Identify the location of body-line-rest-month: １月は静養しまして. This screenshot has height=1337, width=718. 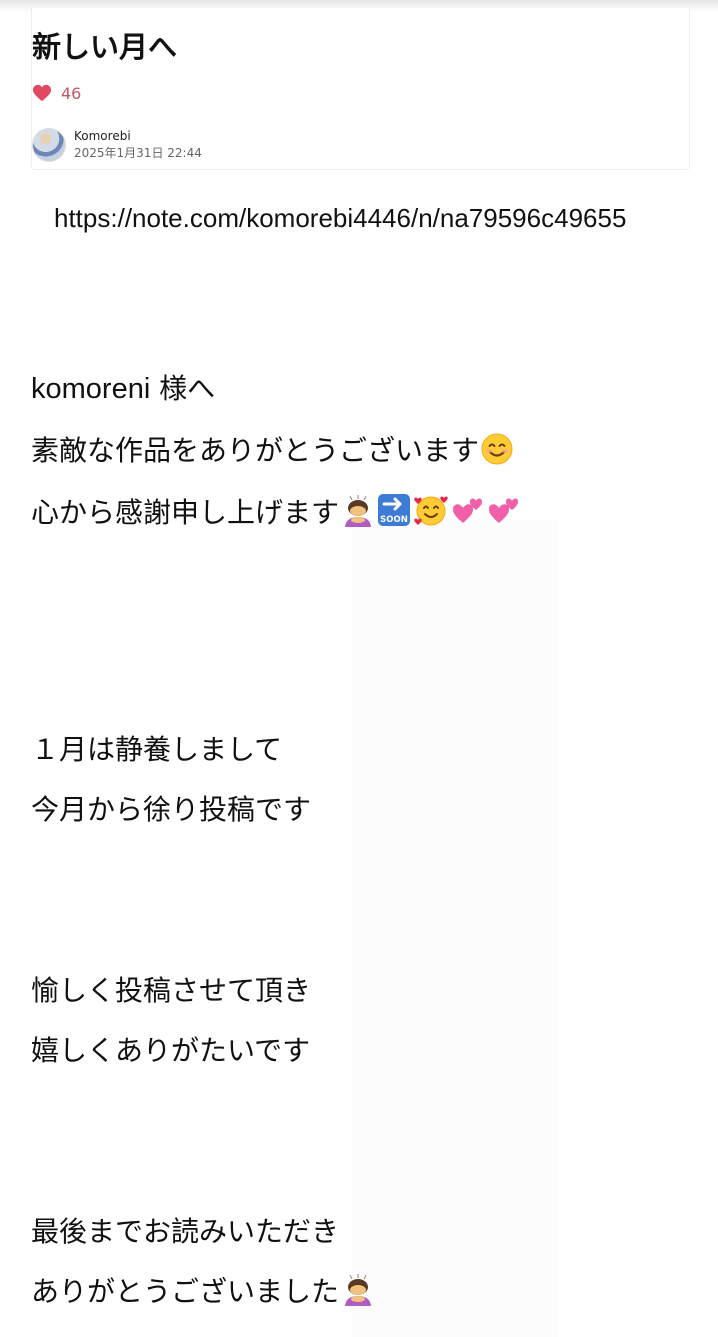
(157, 749).